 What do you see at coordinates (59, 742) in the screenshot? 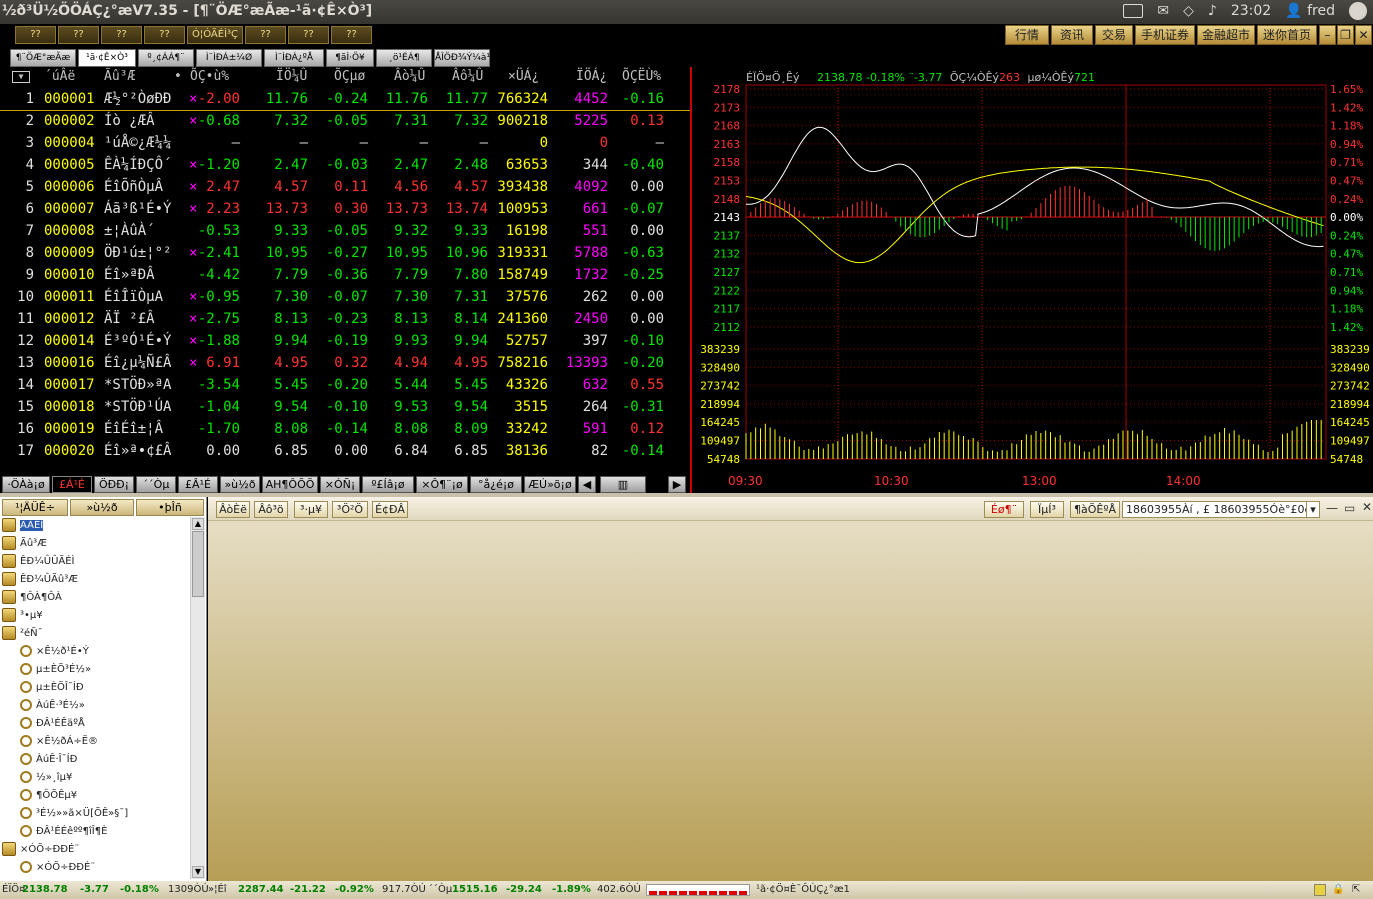
I see `tree-item: ×Ê½ðÁ÷Ë®` at bounding box center [59, 742].